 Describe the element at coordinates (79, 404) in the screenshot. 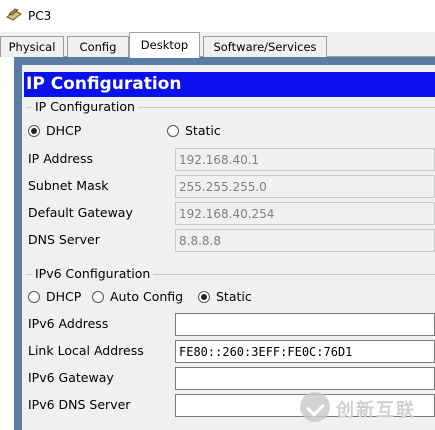

I see `ipv6-dns-server-label: IPv6 DNS Server` at that location.